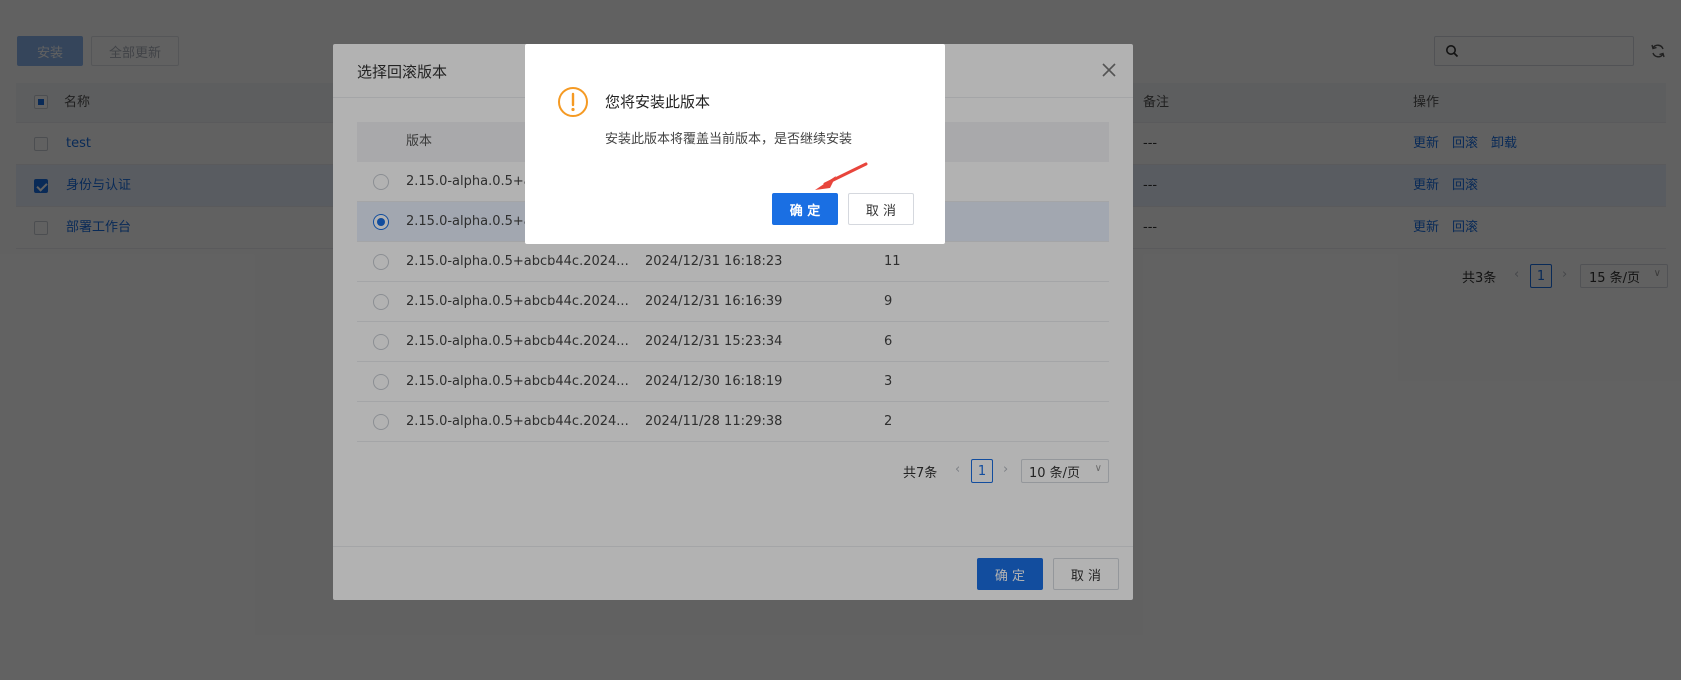  I want to click on confirm-ok-button: 确 定, so click(805, 209).